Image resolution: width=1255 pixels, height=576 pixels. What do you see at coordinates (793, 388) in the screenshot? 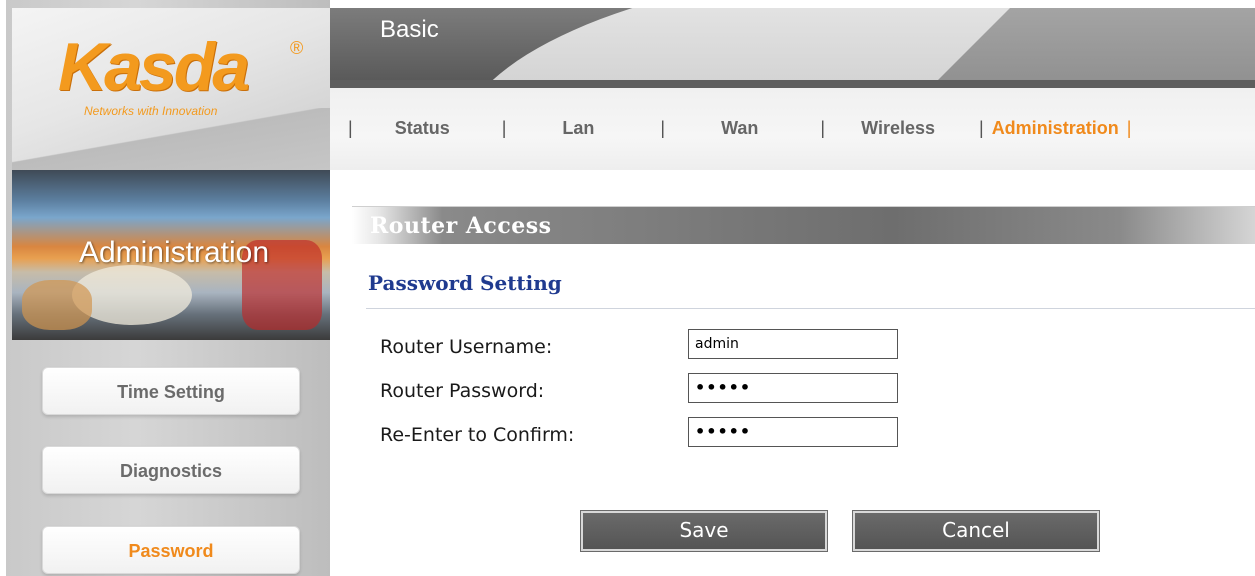
I see `password-input: •••••` at bounding box center [793, 388].